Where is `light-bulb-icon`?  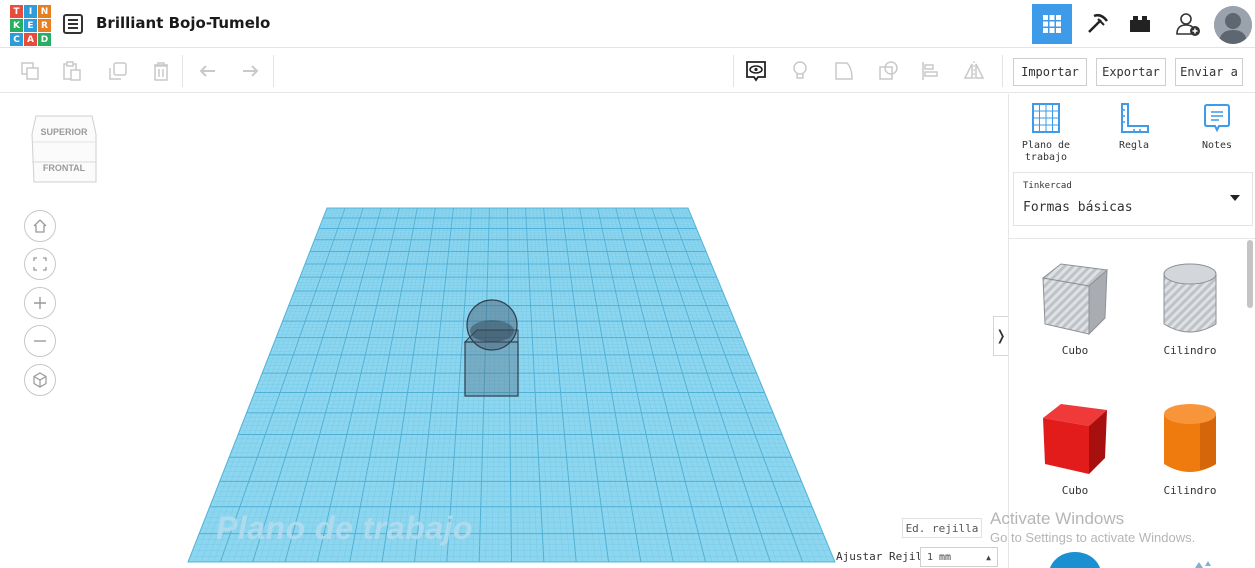 light-bulb-icon is located at coordinates (800, 71).